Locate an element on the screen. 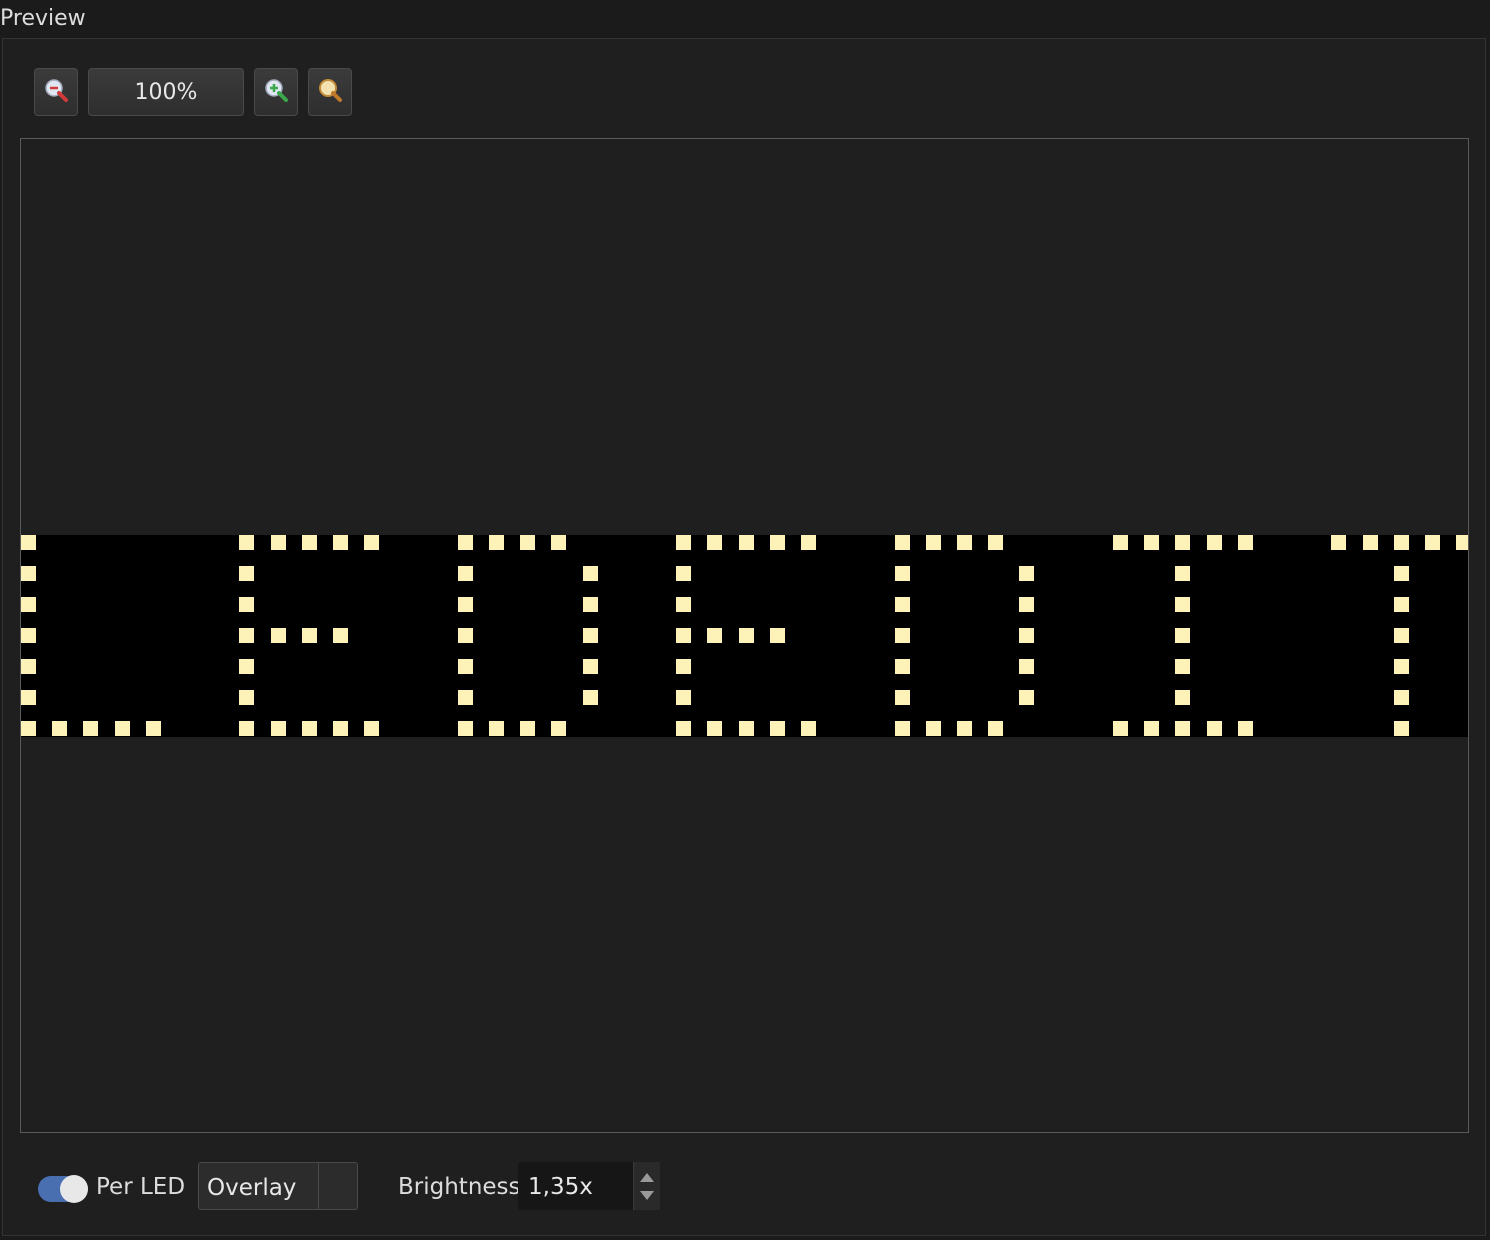  brightness-spinbox: 1,35x is located at coordinates (589, 1186).